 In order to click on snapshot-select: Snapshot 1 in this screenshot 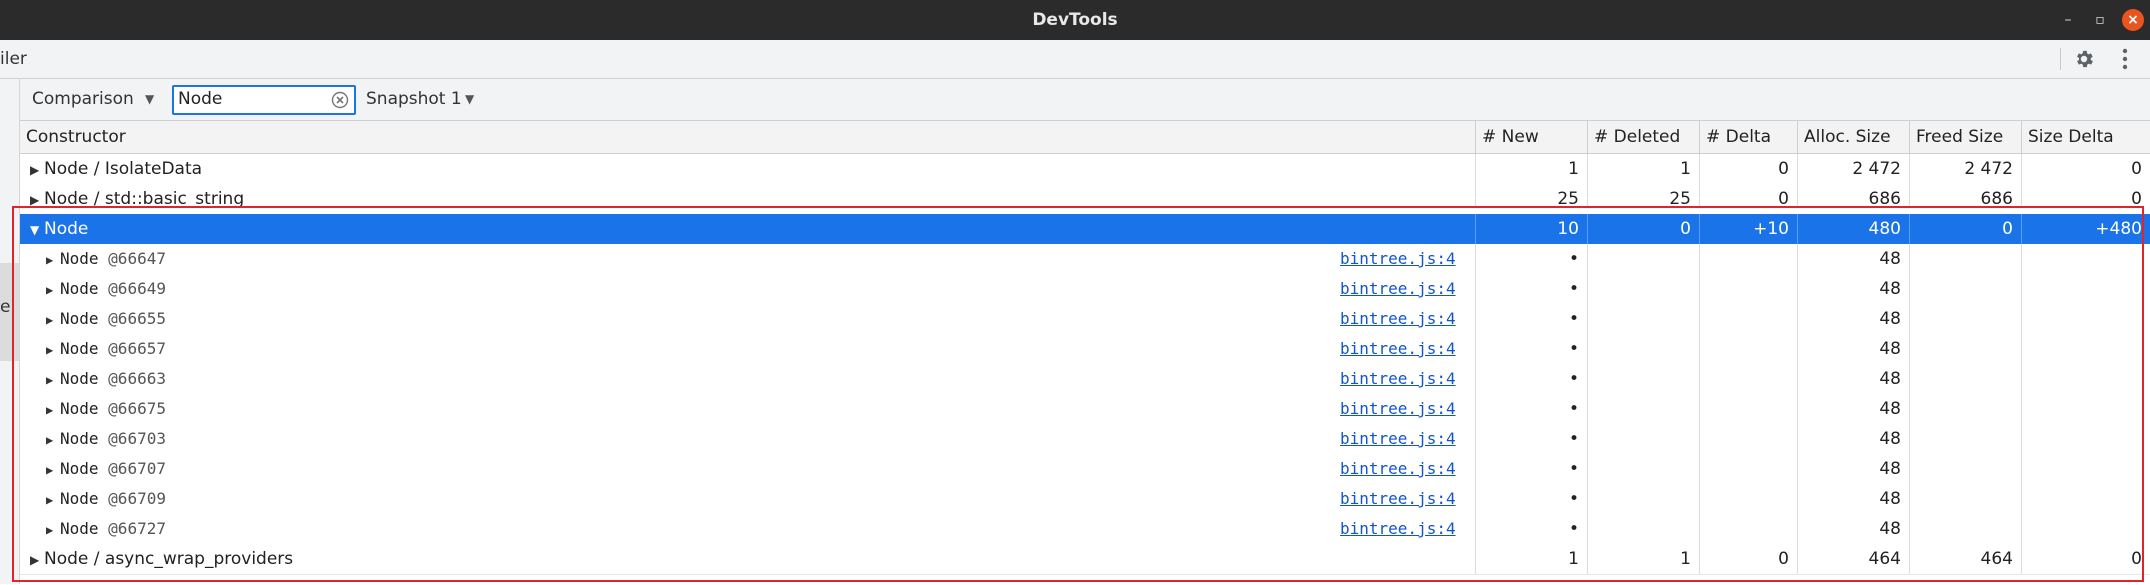, I will do `click(414, 99)`.